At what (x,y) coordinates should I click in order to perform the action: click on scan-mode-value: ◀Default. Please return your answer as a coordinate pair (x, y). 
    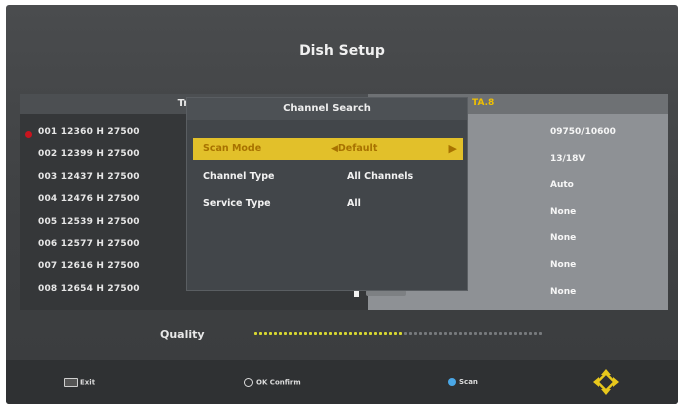
    Looking at the image, I should click on (354, 148).